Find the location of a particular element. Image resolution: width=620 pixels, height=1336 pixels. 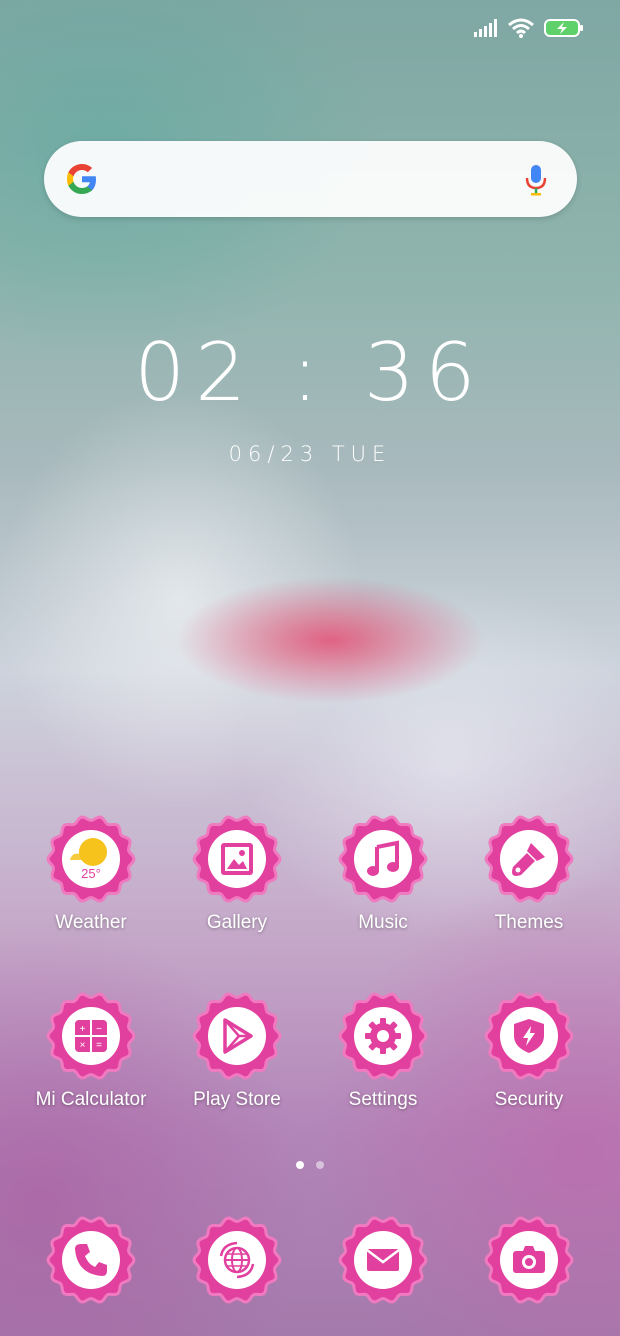

dock-browser is located at coordinates (237, 1260).